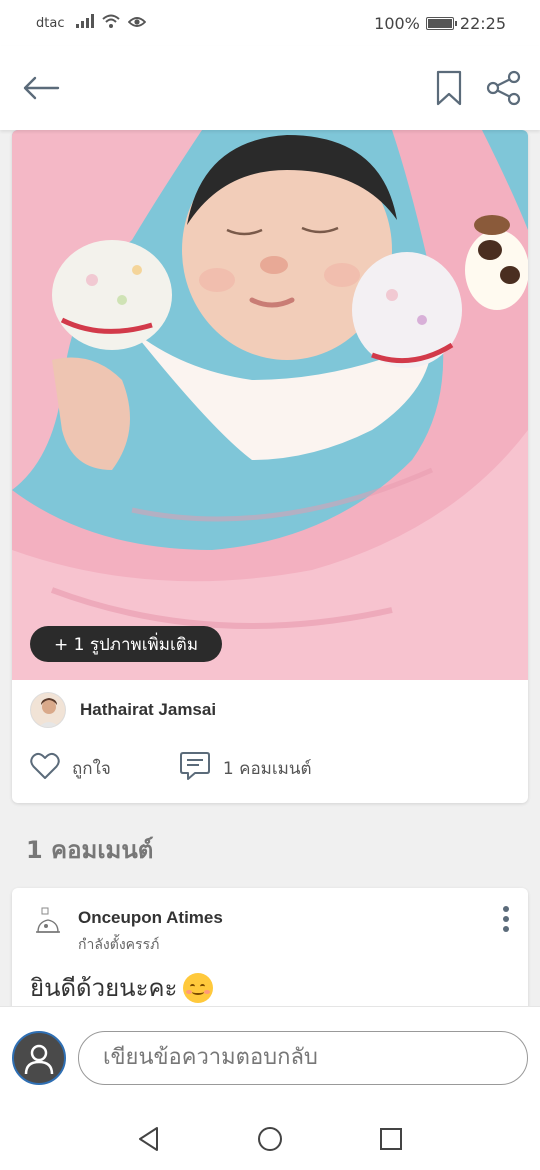  Describe the element at coordinates (270, 23) in the screenshot. I see `status-bar: dtac 100% 22:25` at that location.